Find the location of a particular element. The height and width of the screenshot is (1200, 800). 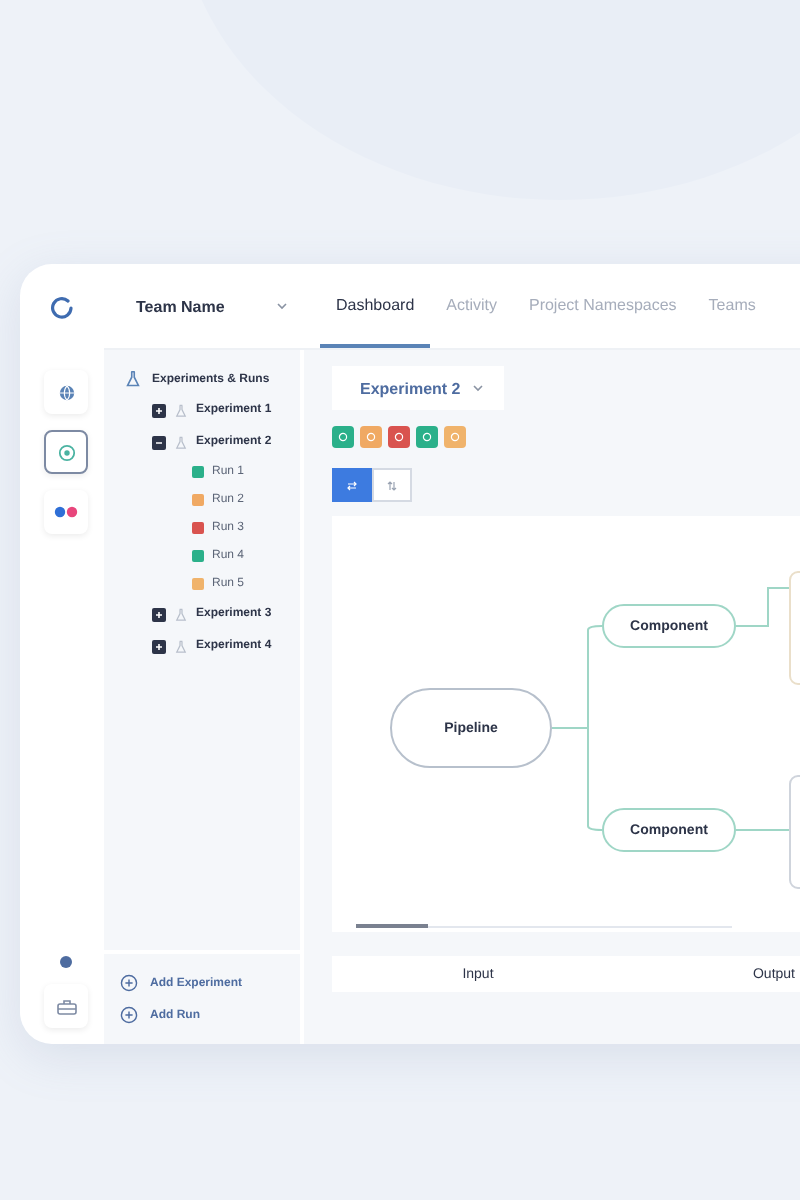

toolbox-icon is located at coordinates (66, 1006).